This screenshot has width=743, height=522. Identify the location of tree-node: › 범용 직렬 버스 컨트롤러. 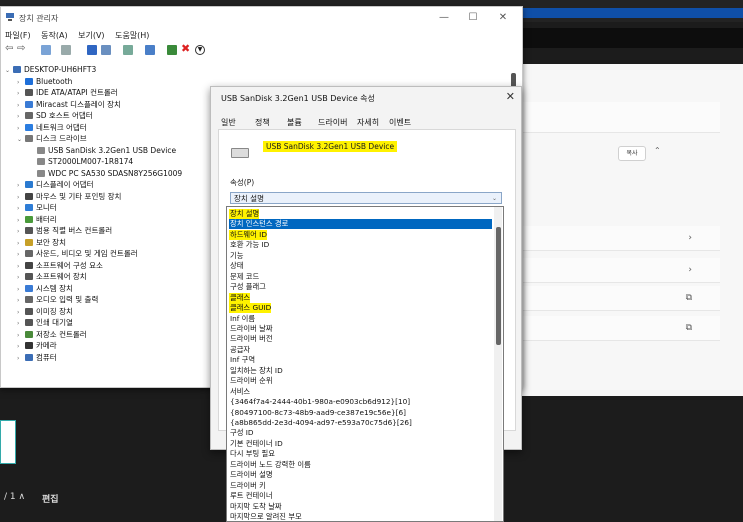
(64, 230).